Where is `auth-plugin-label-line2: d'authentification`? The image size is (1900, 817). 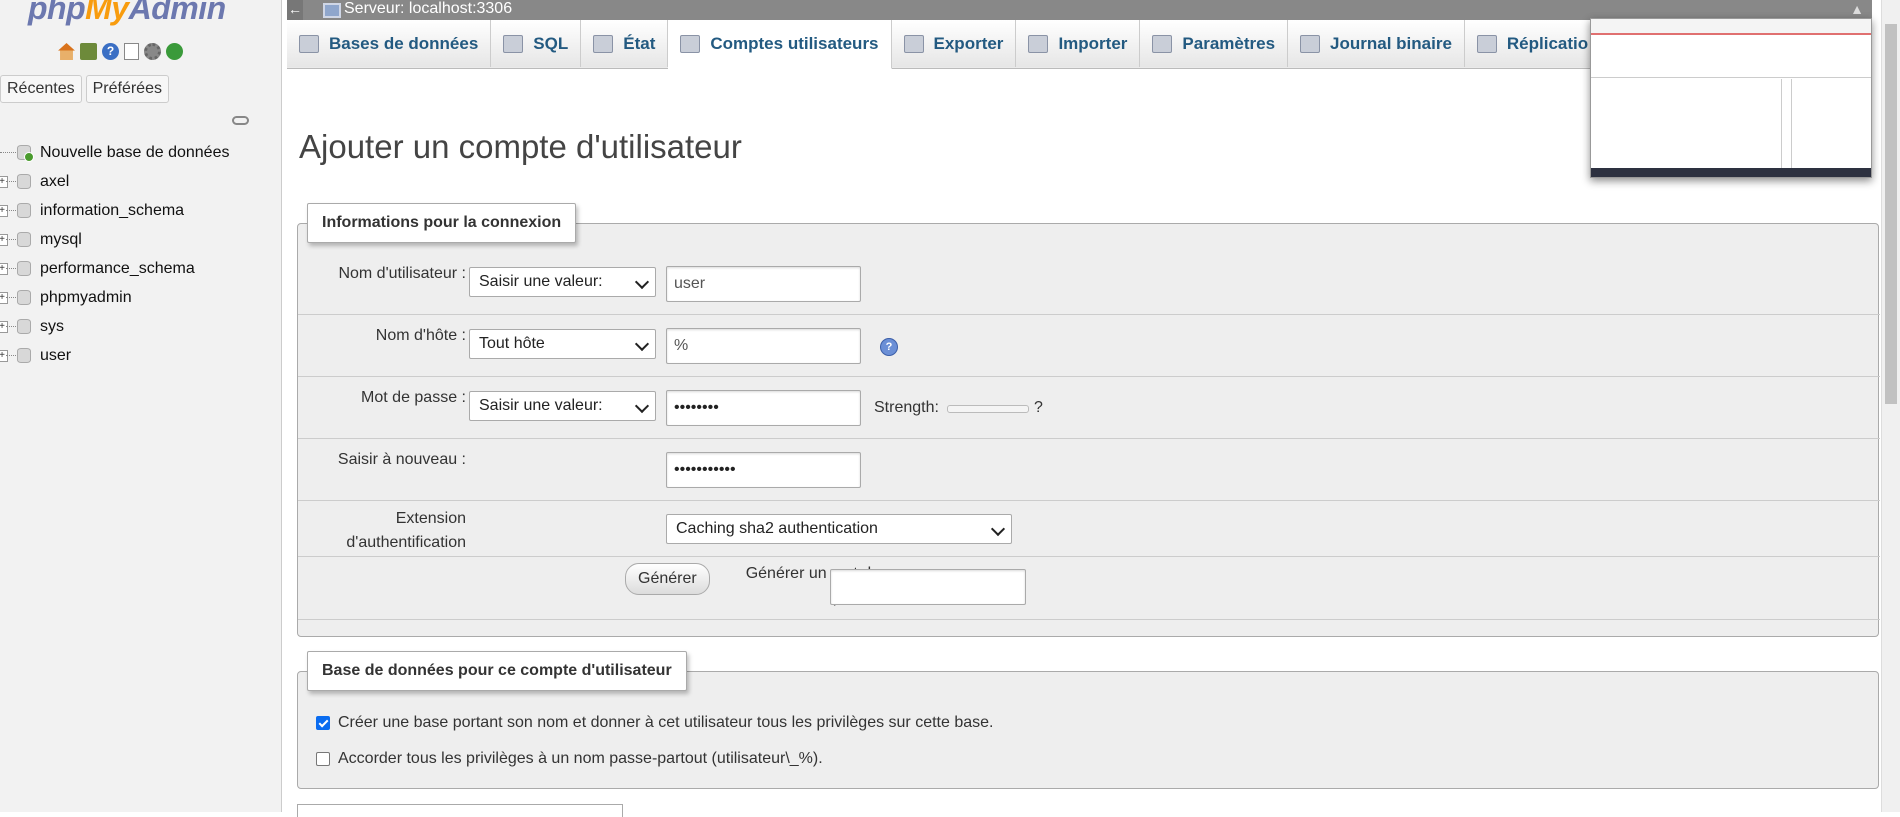
auth-plugin-label-line2: d'authentification is located at coordinates (406, 542).